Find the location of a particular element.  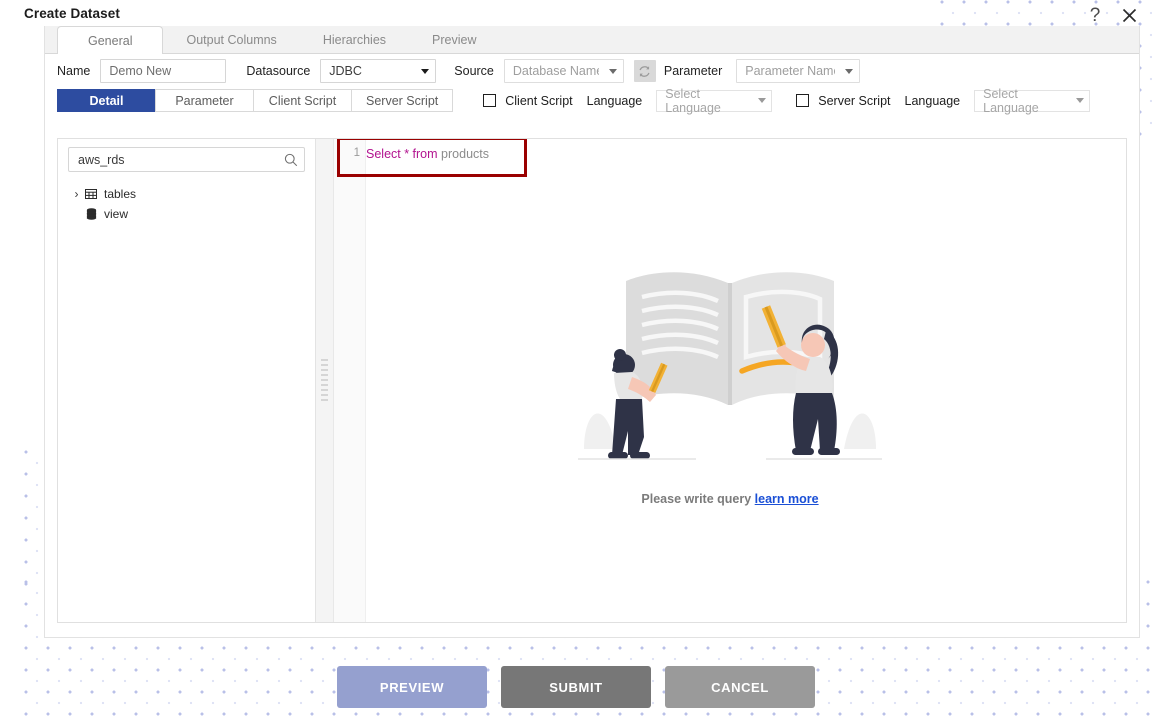

tree-item-tables: › tables is located at coordinates (186, 194).